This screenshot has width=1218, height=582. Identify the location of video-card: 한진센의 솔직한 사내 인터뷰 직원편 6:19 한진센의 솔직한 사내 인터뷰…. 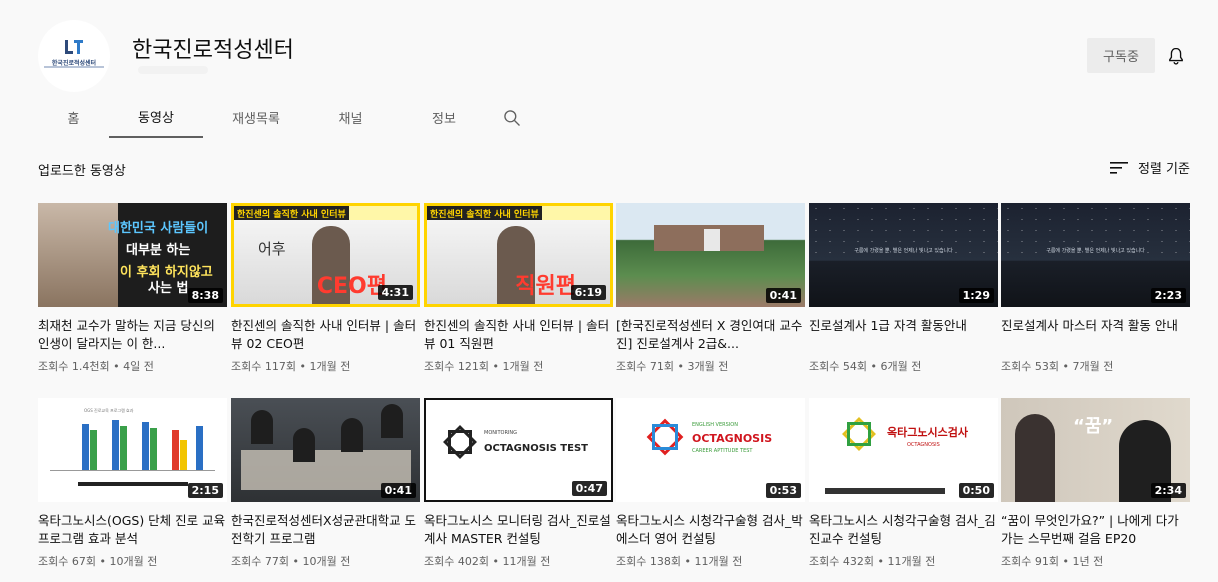
(518, 288).